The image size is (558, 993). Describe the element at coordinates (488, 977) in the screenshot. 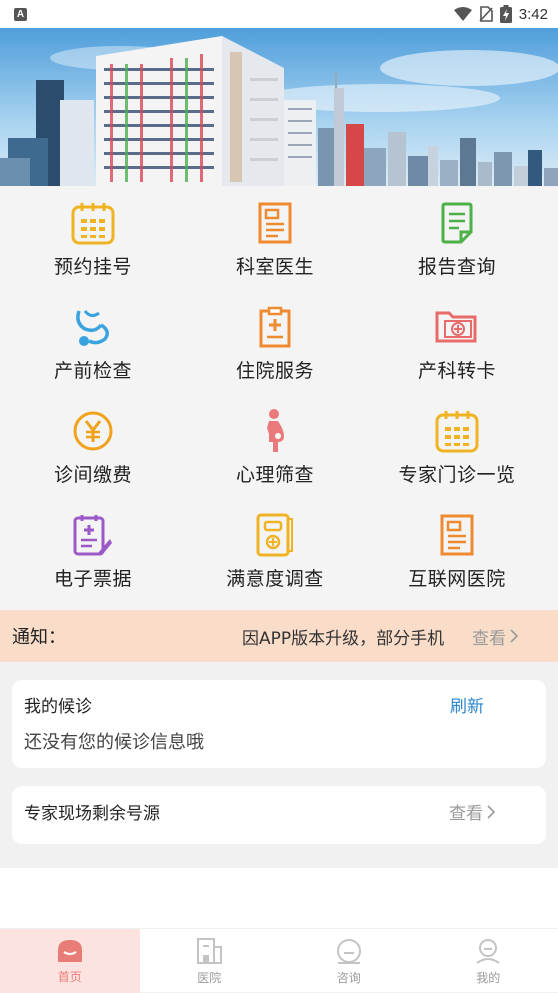

I see `tab-label: 我的` at that location.